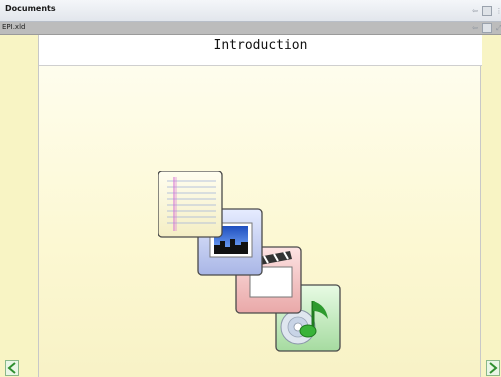 This screenshot has height=377, width=501. Describe the element at coordinates (13, 27) in the screenshot. I see `document-tab: EPI.xld` at that location.